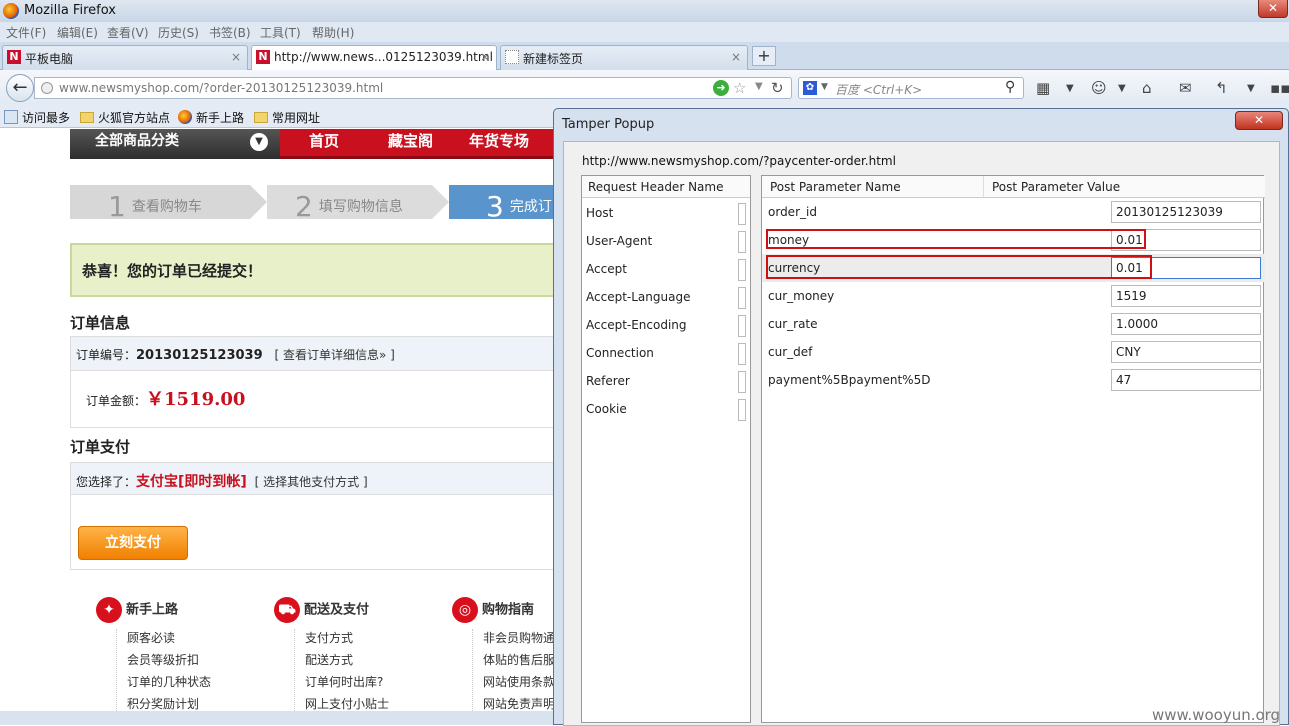  Describe the element at coordinates (178, 32) in the screenshot. I see `menu-history: 历史(S)` at that location.